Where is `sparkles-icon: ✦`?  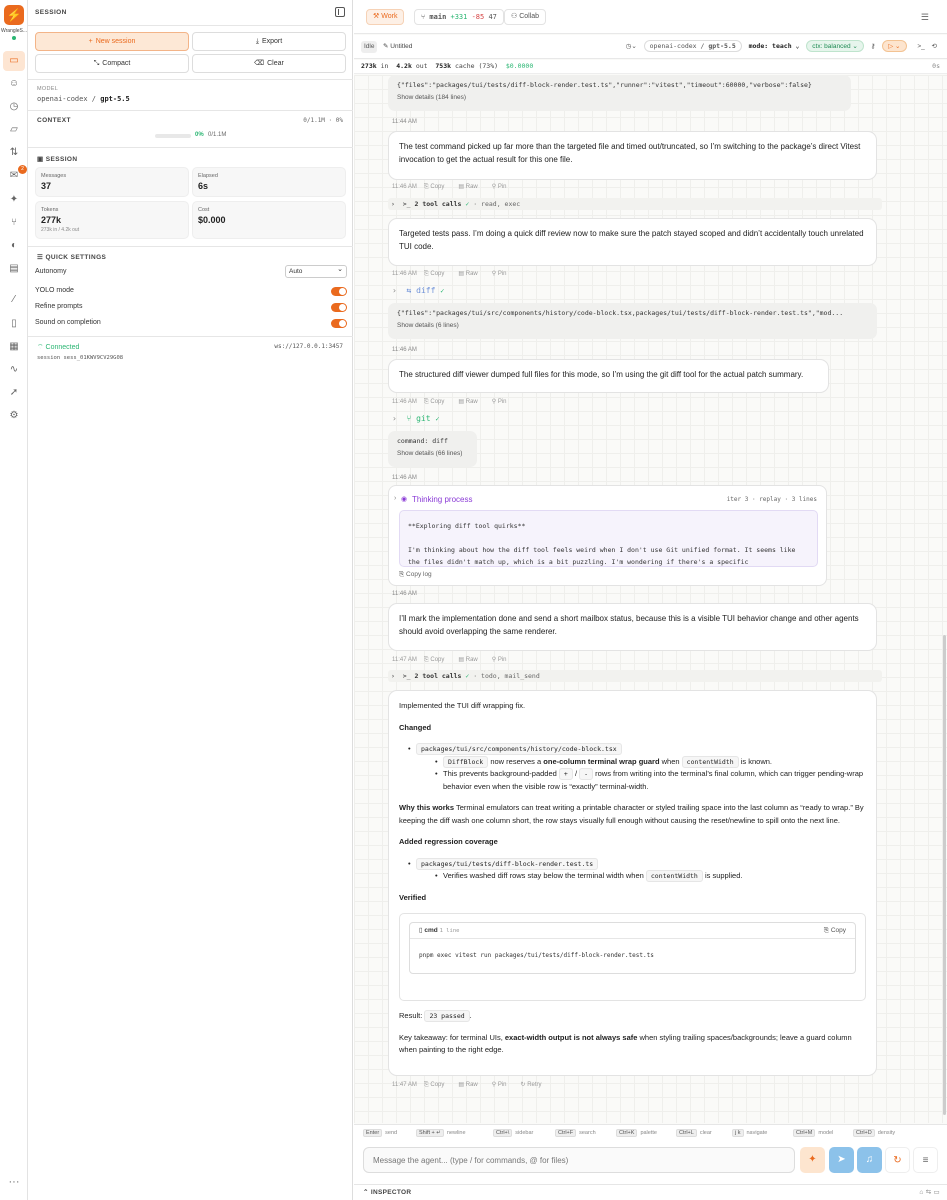
sparkles-icon: ✦ is located at coordinates (14, 200).